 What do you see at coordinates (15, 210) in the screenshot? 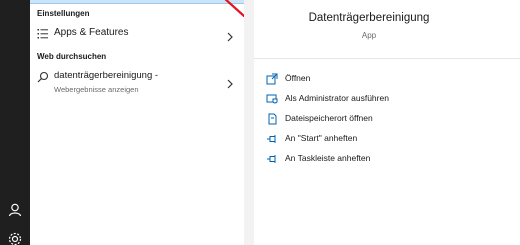
I see `user-icon` at bounding box center [15, 210].